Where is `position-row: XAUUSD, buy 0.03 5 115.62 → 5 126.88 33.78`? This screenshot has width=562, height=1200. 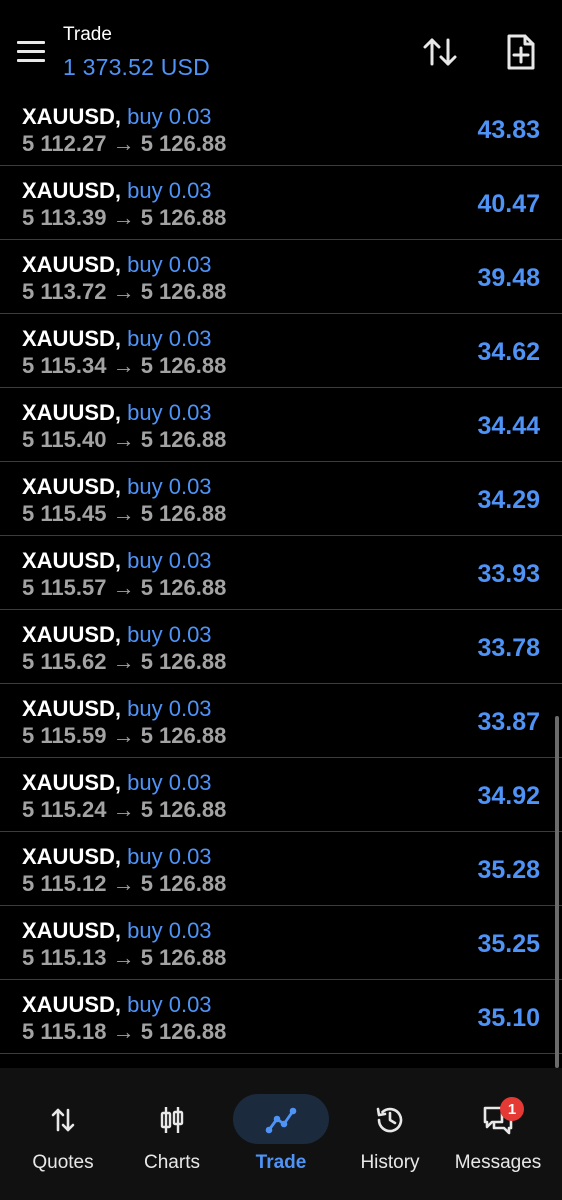
position-row: XAUUSD, buy 0.03 5 115.62 → 5 126.88 33.78 is located at coordinates (281, 647).